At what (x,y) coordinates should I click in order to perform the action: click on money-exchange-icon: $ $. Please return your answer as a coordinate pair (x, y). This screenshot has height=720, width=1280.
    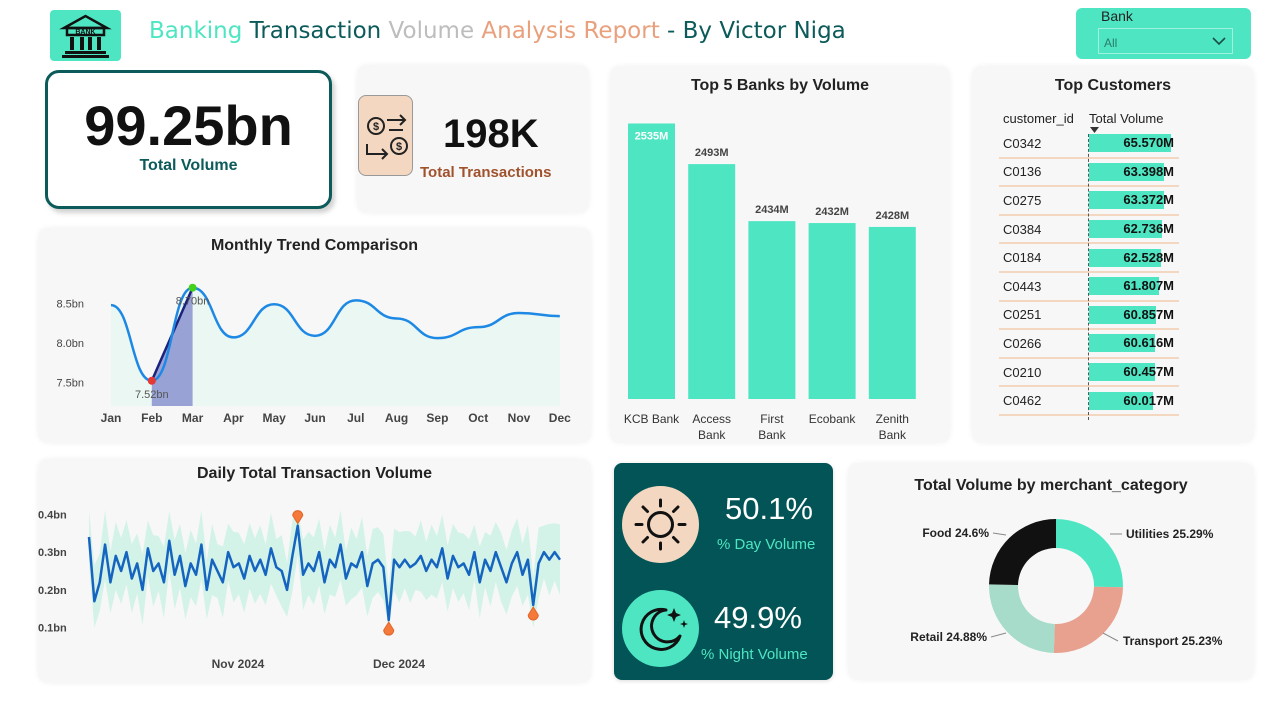
    Looking at the image, I should click on (385, 135).